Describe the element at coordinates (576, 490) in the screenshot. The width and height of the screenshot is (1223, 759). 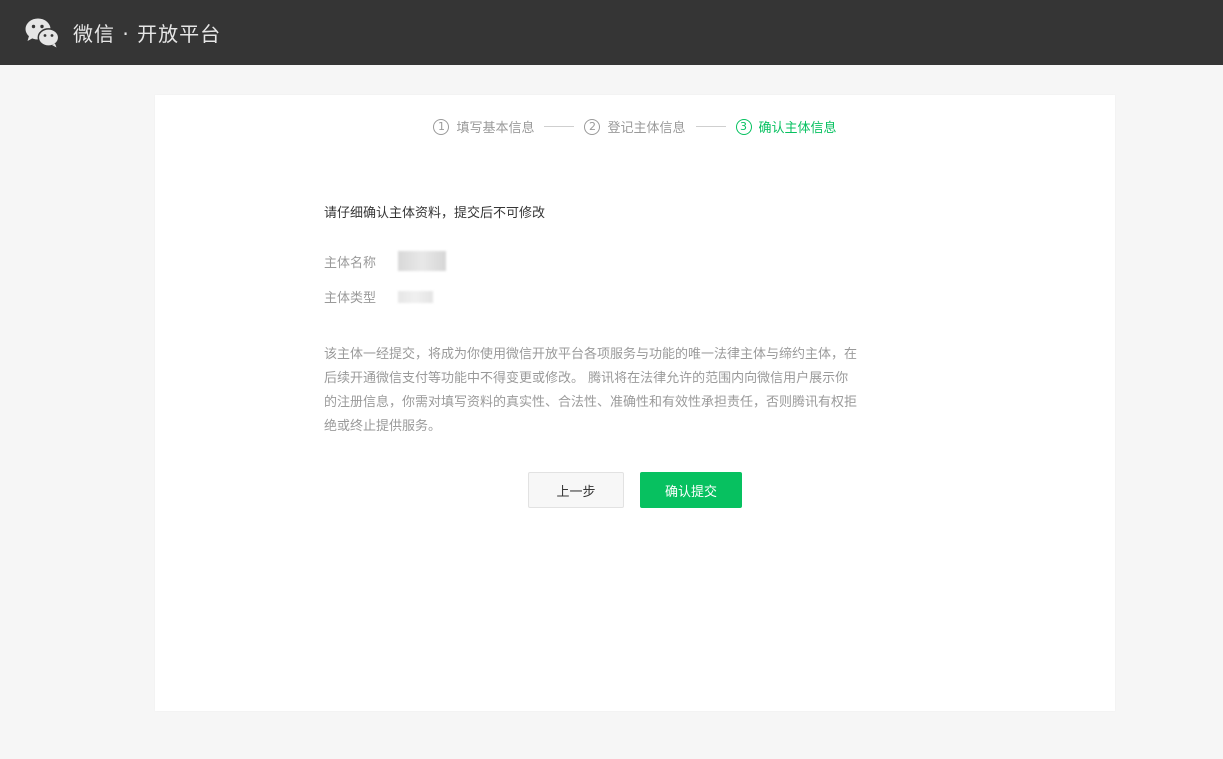
I see `prev-step-button: 上一步` at that location.